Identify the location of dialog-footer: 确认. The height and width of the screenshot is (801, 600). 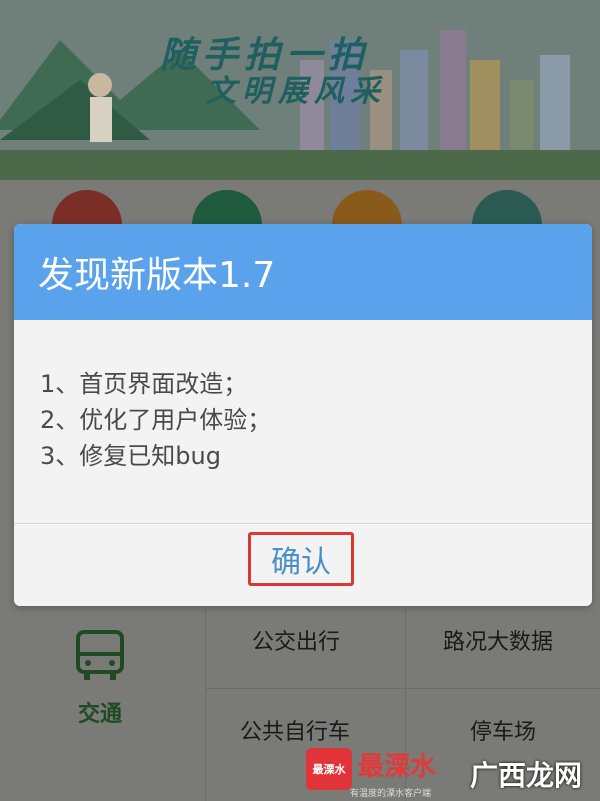
(303, 565).